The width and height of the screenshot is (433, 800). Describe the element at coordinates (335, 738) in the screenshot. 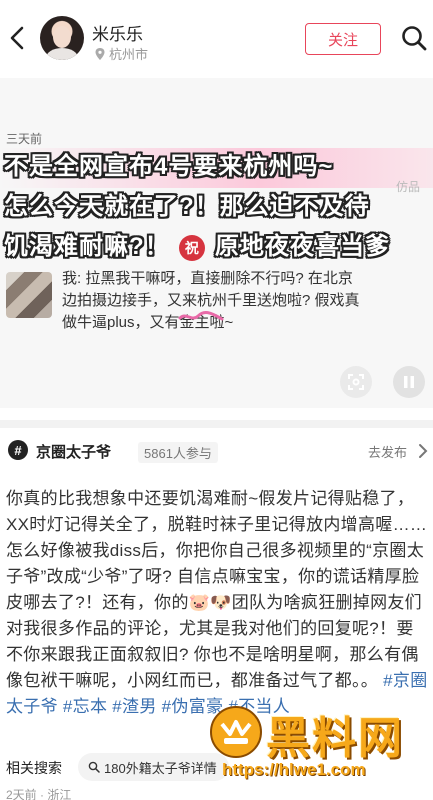

I see `watermark-title: 黑料网` at that location.